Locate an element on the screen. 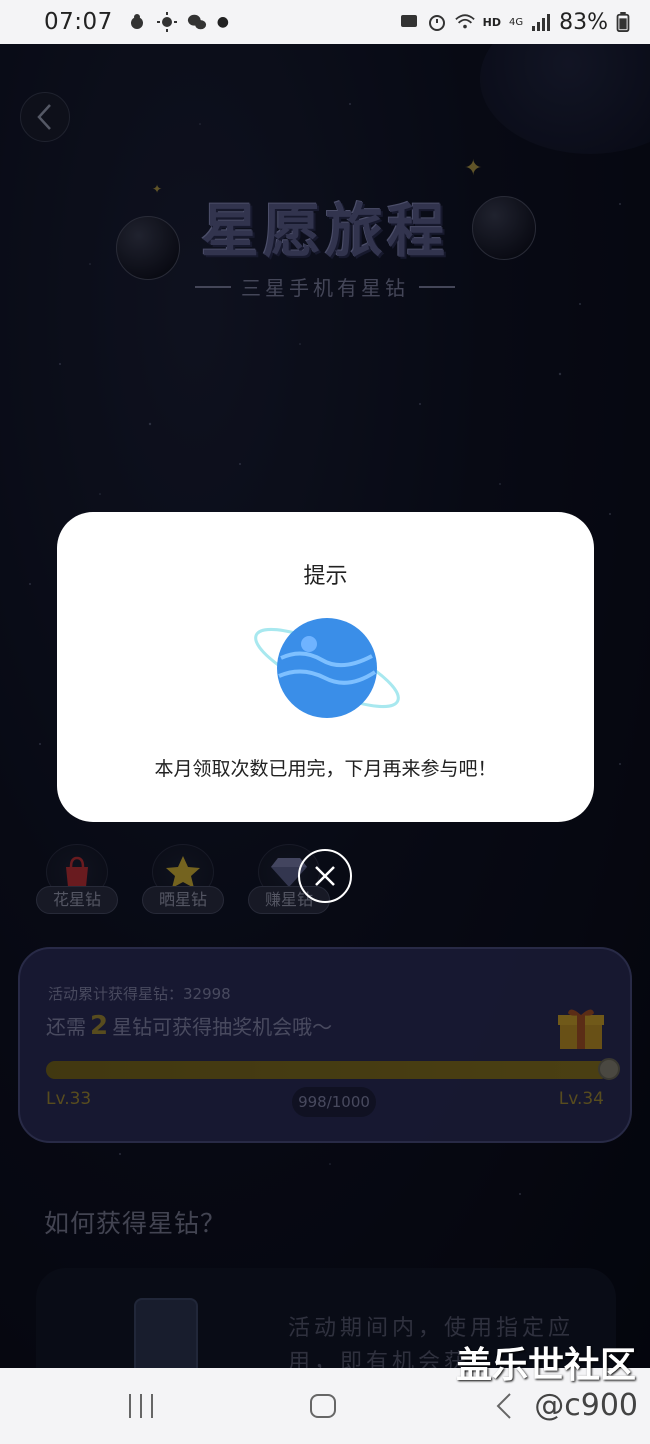 The width and height of the screenshot is (650, 1444). signal-icon is located at coordinates (541, 22).